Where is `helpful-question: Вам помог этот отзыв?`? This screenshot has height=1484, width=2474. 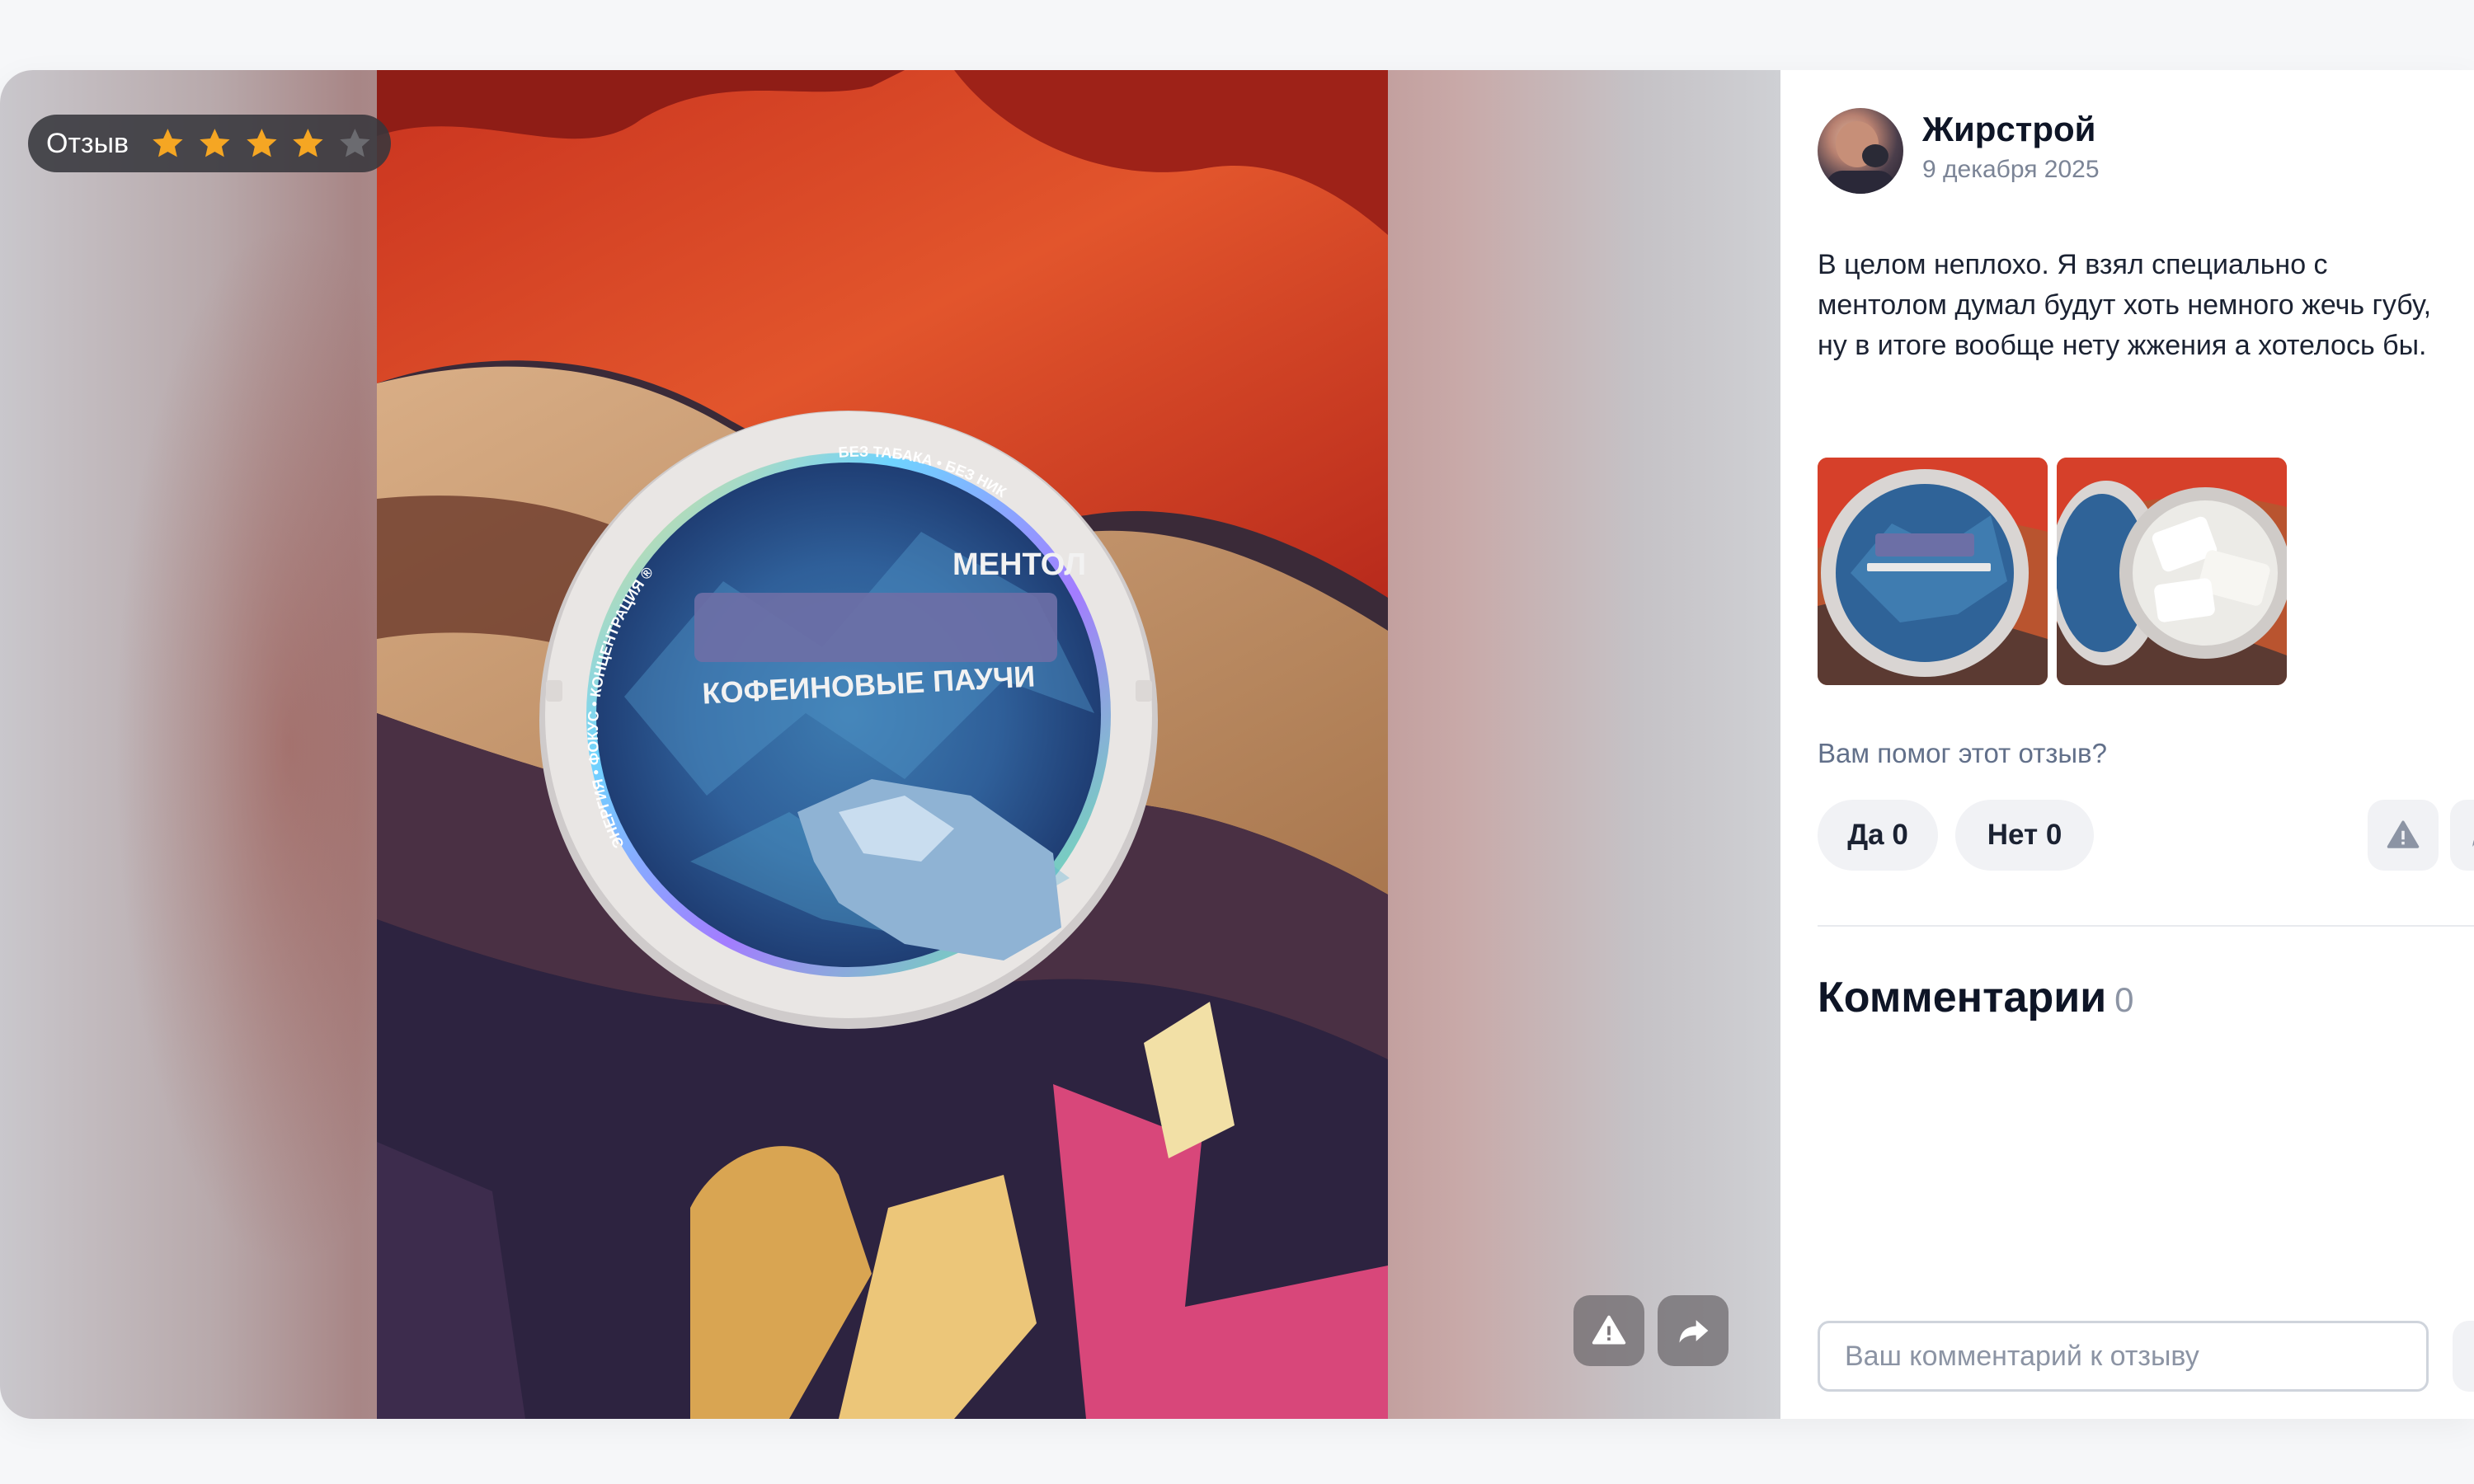
helpful-question: Вам помог этот отзыв? is located at coordinates (1962, 753).